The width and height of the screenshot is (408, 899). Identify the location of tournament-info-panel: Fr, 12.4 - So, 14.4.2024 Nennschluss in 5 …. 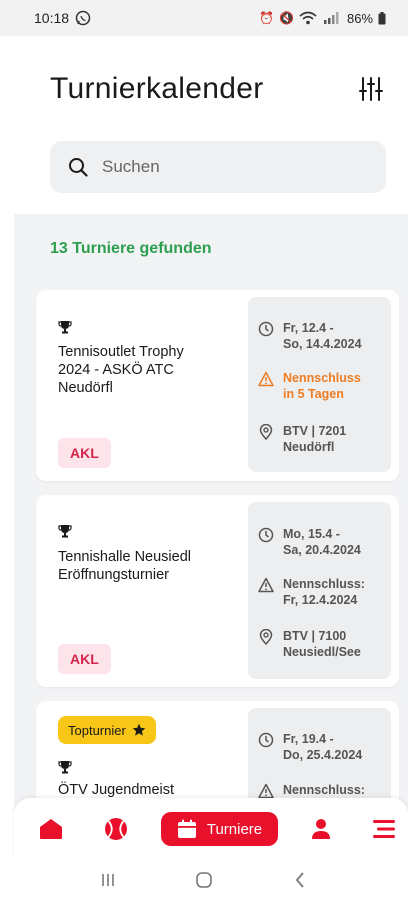
(319, 384).